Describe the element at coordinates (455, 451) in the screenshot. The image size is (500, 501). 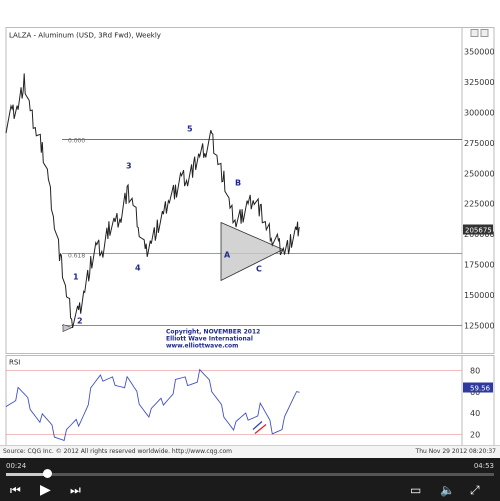
I see `timestamp-text: Thu Nov 29 2012 08:20:37` at that location.